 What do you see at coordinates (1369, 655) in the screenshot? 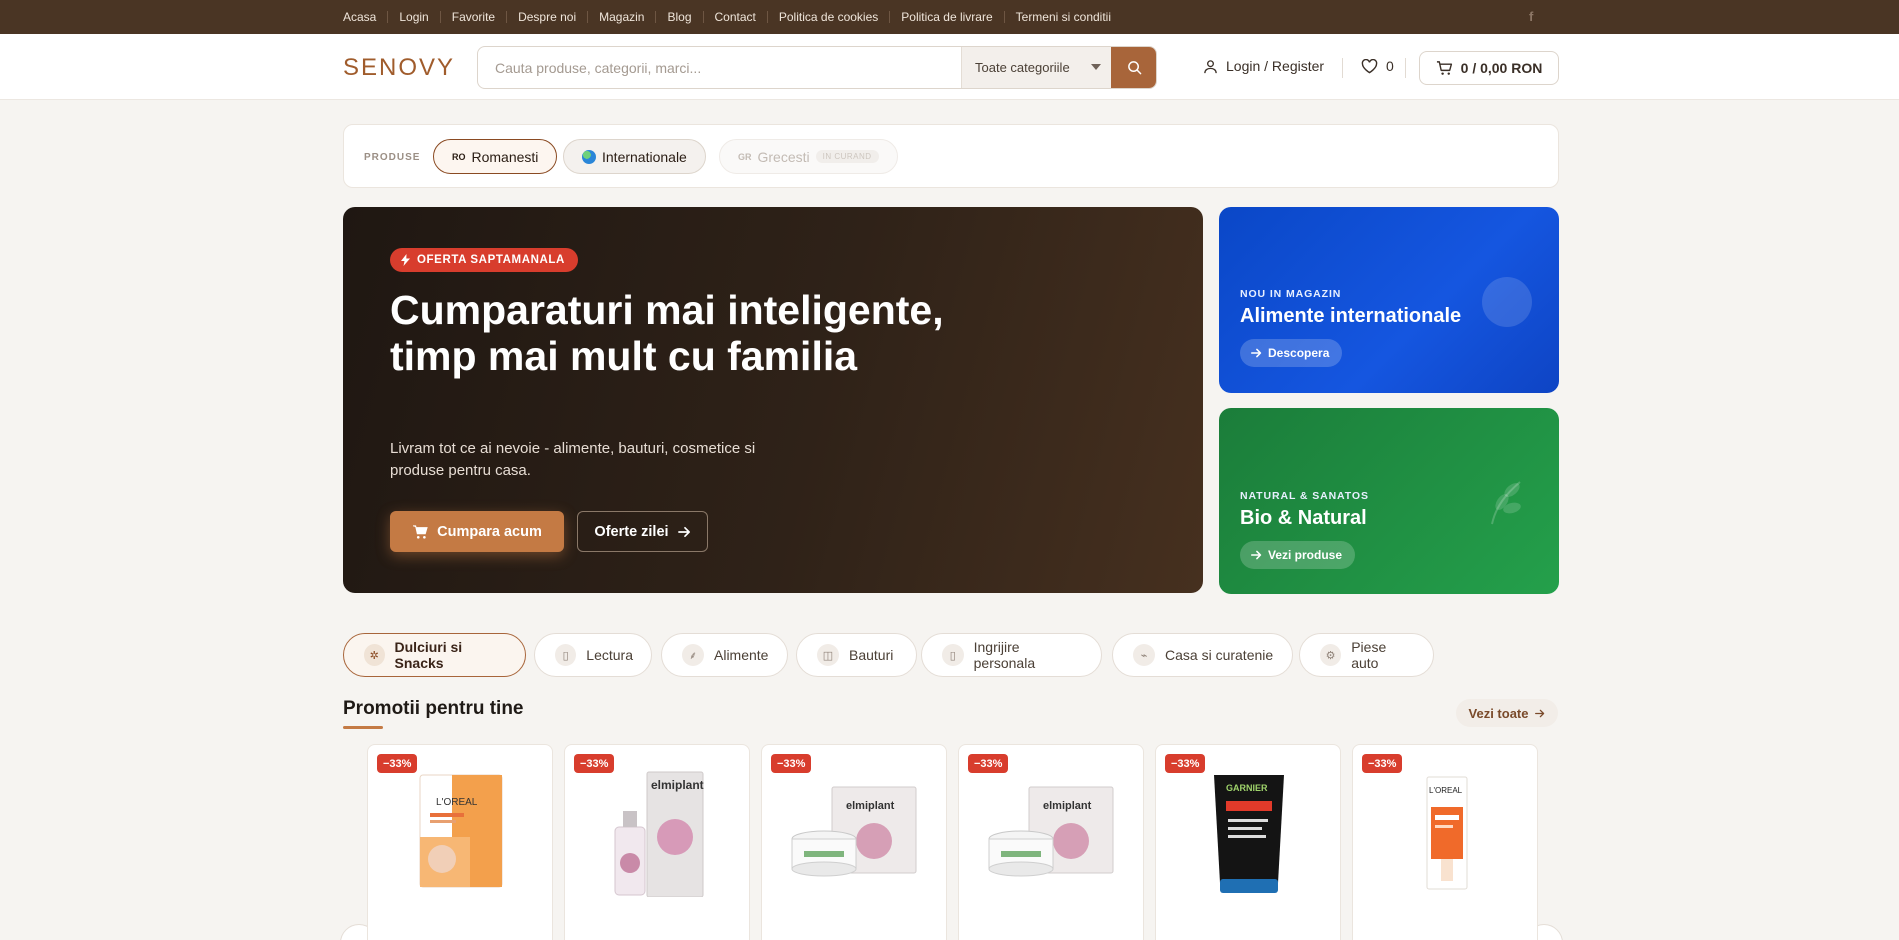
I see `category-label: Piese auto` at bounding box center [1369, 655].